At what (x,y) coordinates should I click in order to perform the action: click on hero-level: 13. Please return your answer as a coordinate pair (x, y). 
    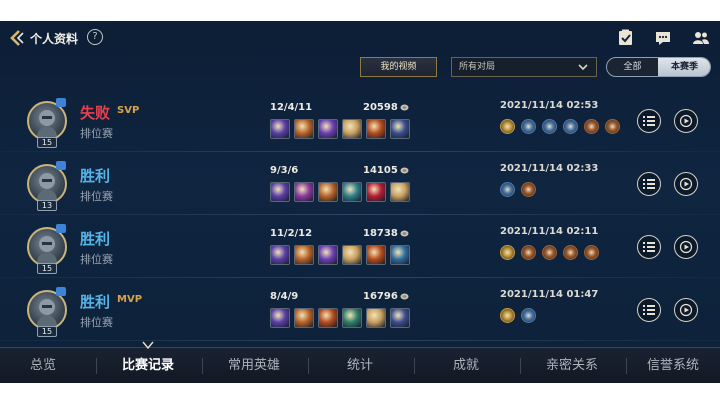
    Looking at the image, I should click on (47, 205).